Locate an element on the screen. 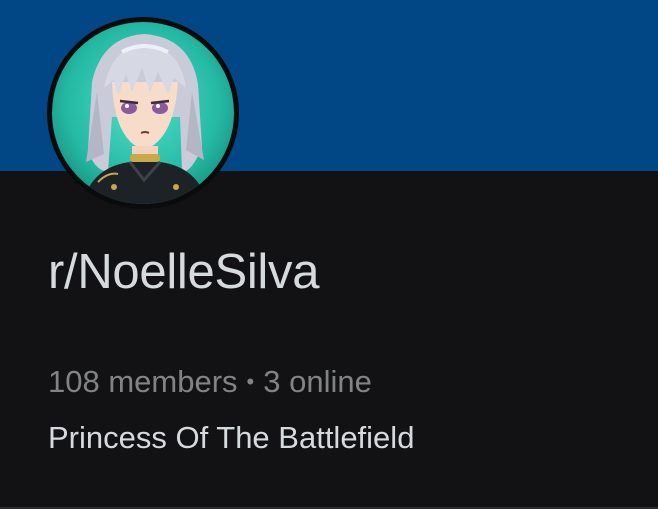 This screenshot has width=658, height=509. community-stats: 108 members • 3 online is located at coordinates (210, 382).